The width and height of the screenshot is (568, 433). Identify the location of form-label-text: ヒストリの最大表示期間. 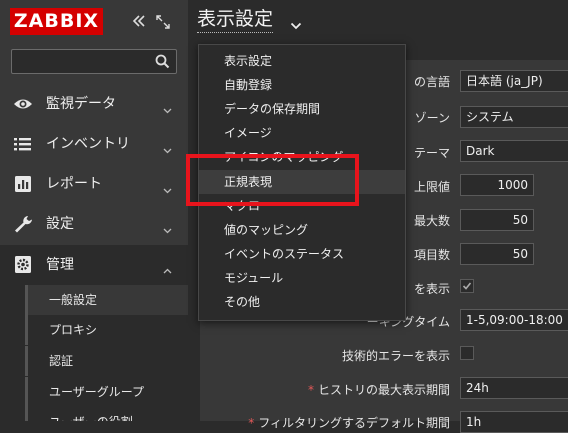
(383, 390).